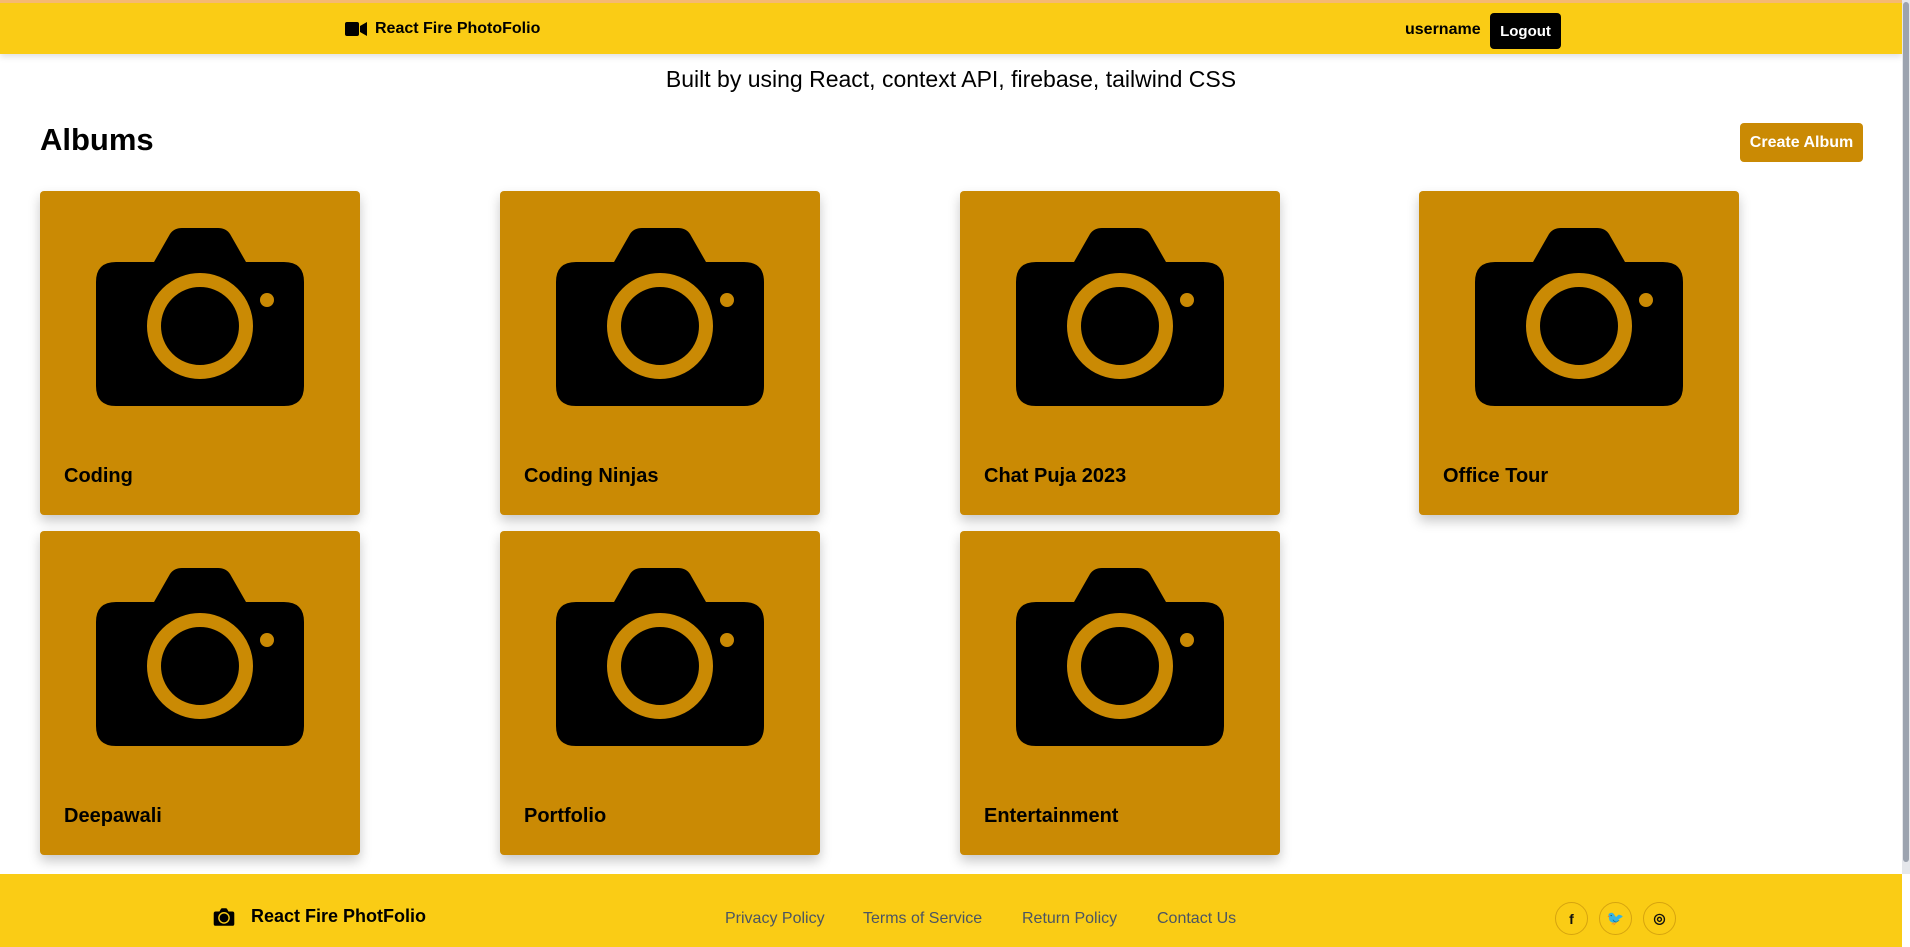 This screenshot has height=947, width=1910. What do you see at coordinates (1571, 918) in the screenshot?
I see `facebook-icon: f` at bounding box center [1571, 918].